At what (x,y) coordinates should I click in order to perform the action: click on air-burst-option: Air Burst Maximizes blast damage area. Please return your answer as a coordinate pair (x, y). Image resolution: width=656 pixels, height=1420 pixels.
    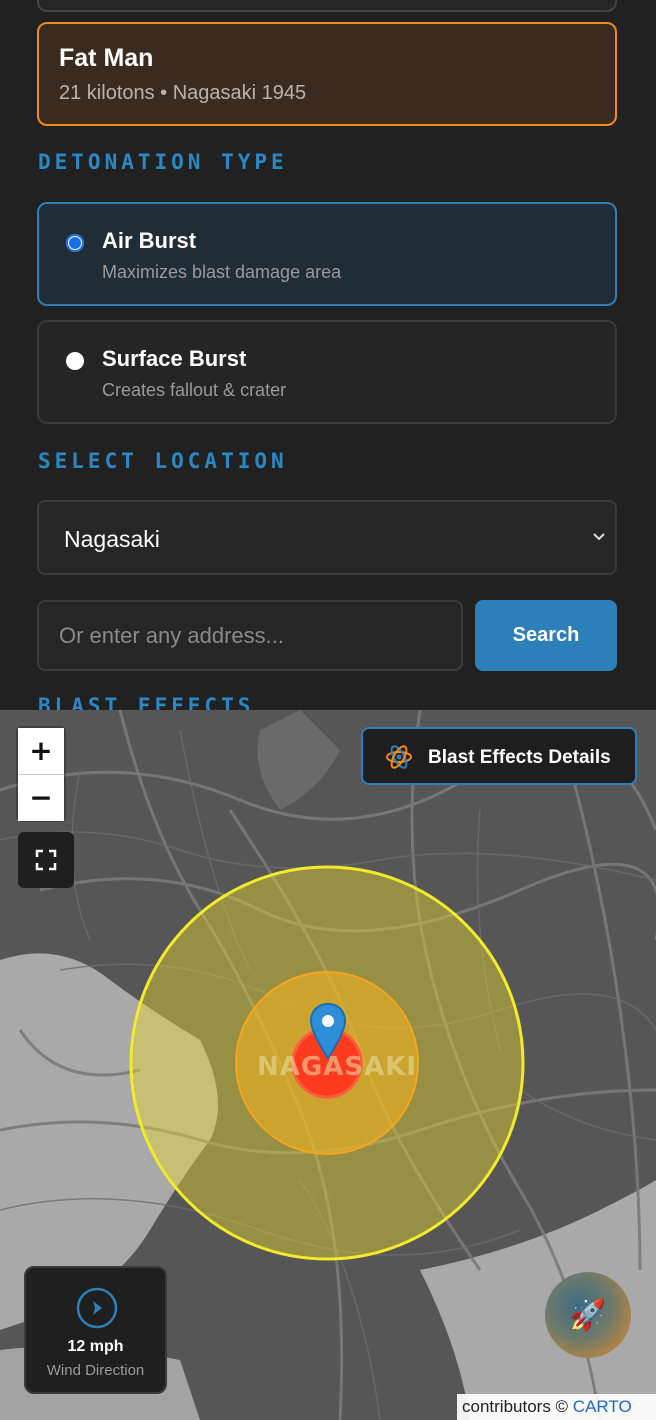
    Looking at the image, I should click on (327, 254).